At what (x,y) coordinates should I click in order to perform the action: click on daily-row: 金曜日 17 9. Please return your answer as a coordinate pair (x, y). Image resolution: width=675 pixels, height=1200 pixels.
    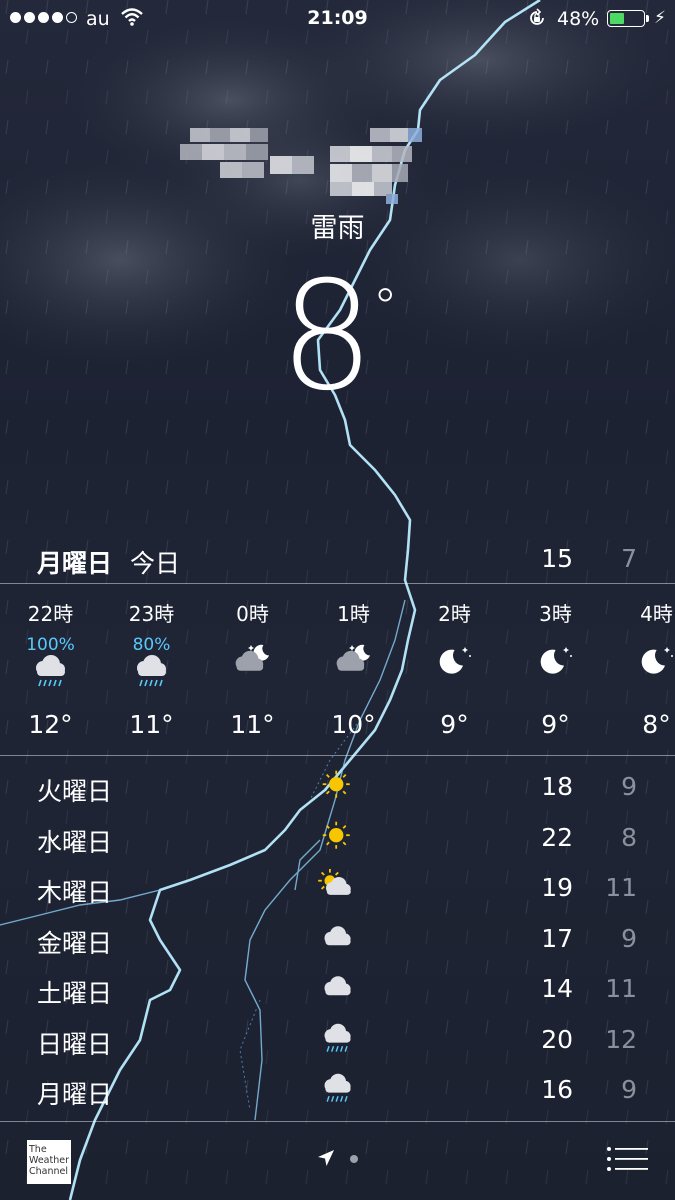
    Looking at the image, I should click on (337, 939).